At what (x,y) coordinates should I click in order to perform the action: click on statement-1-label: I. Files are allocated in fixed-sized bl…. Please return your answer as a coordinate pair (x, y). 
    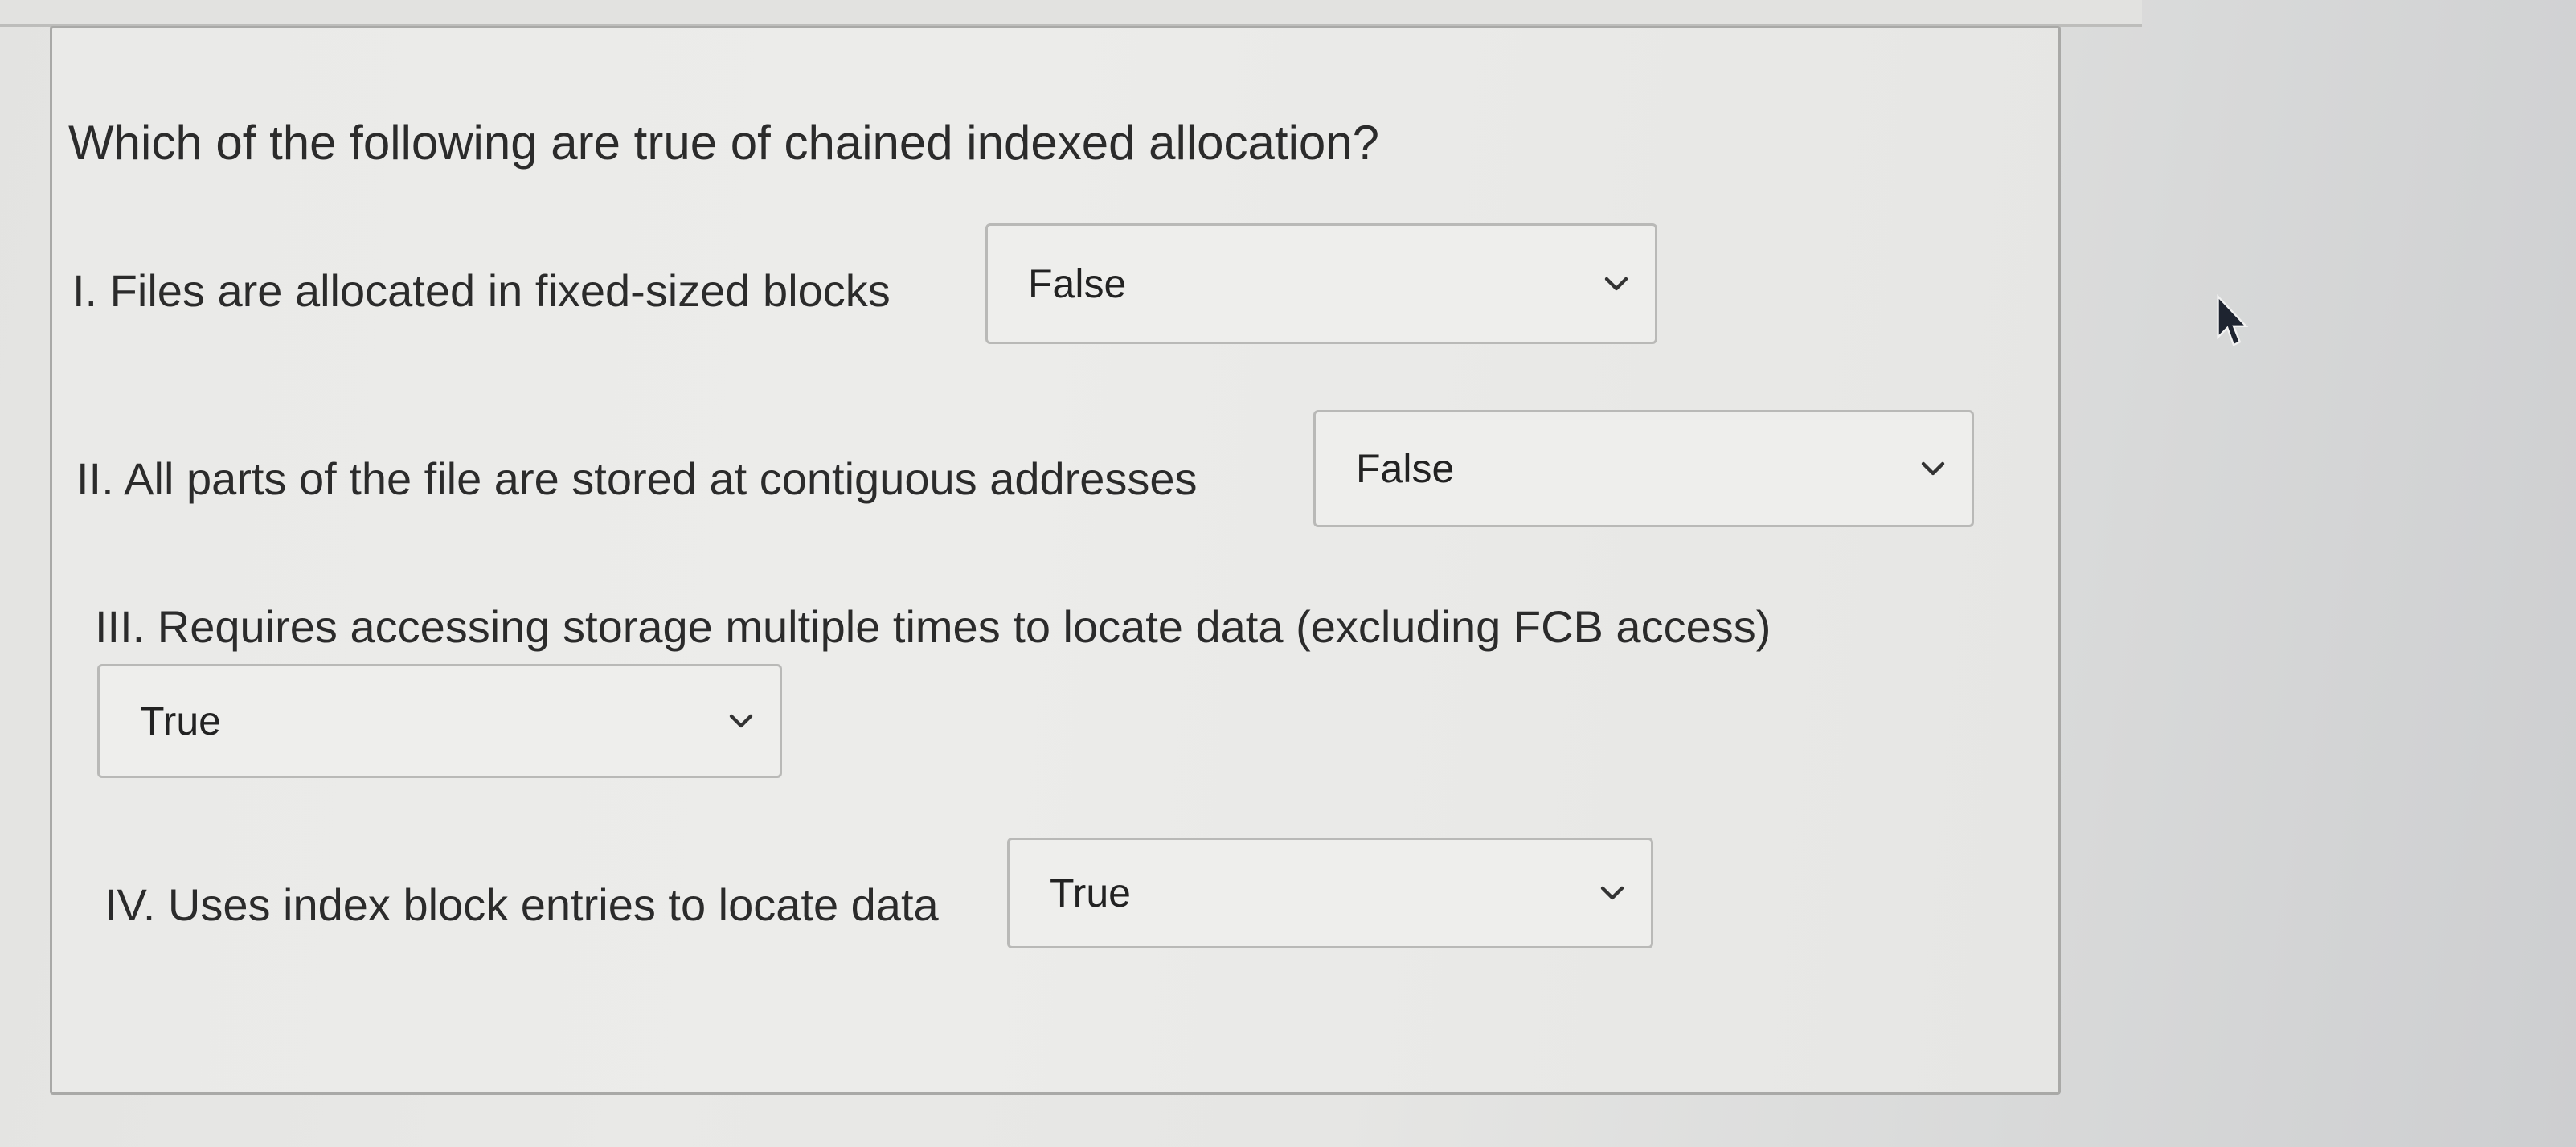
    Looking at the image, I should click on (481, 290).